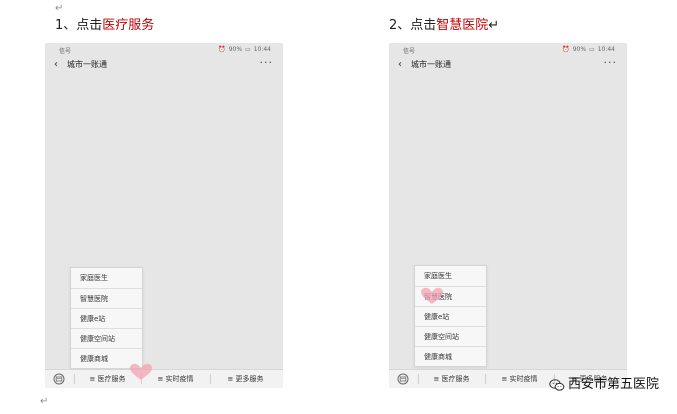 The height and width of the screenshot is (414, 677). What do you see at coordinates (613, 384) in the screenshot?
I see `watermark-text: 西安市第五医院` at bounding box center [613, 384].